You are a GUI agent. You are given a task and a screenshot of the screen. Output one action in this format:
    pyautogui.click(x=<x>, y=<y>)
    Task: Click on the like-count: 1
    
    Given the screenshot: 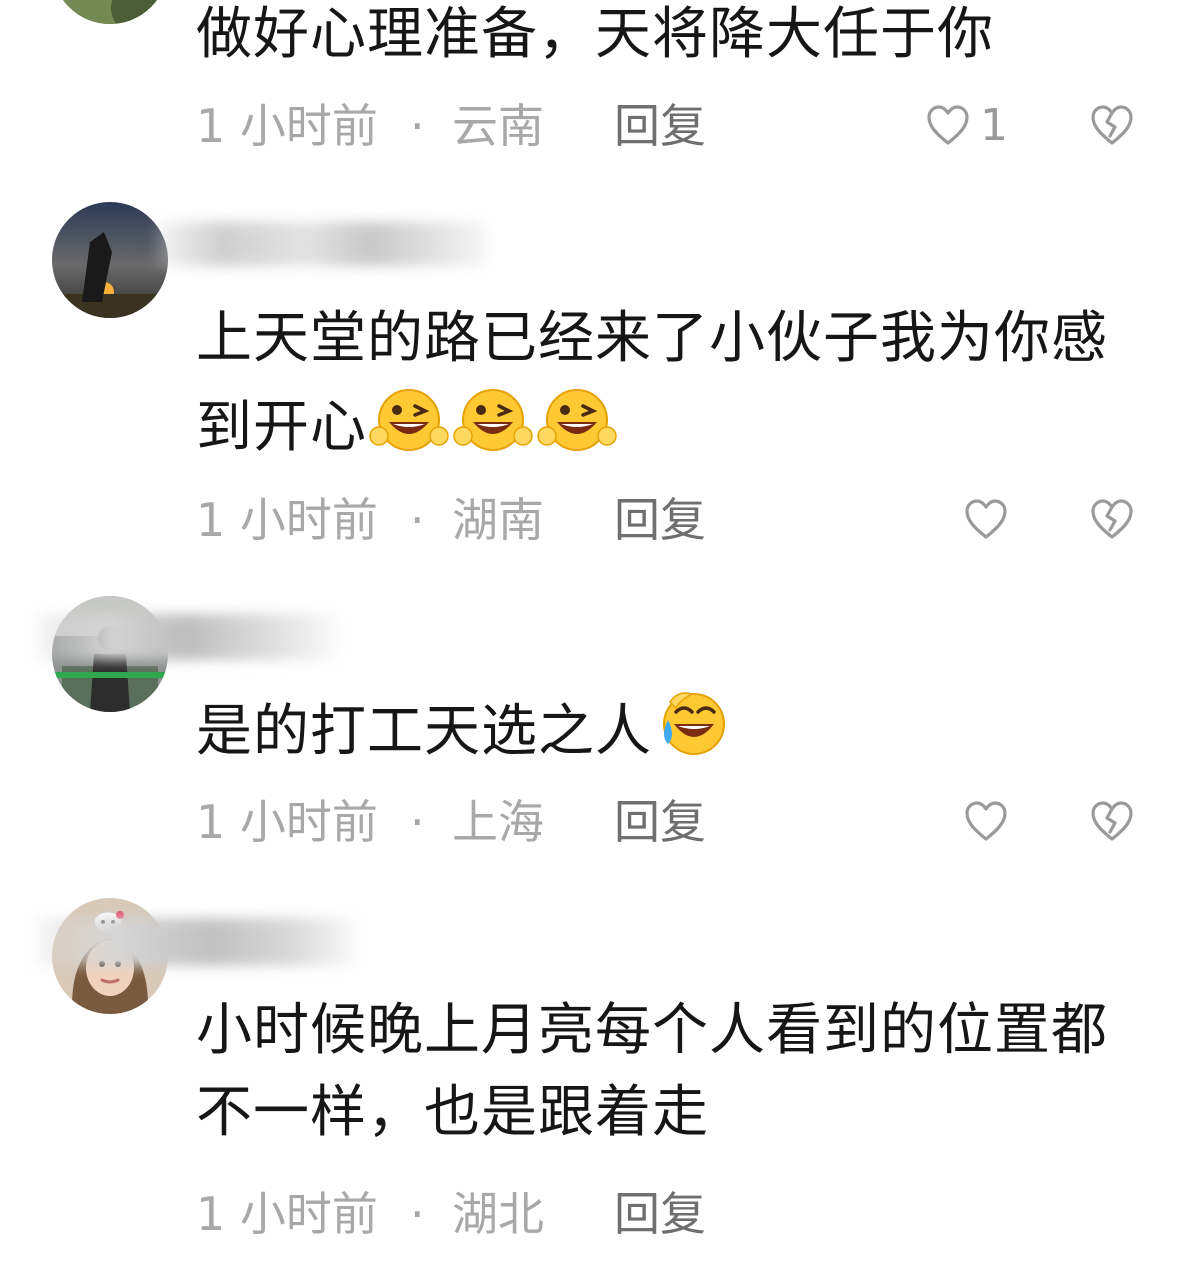 What is the action you would take?
    pyautogui.click(x=994, y=125)
    